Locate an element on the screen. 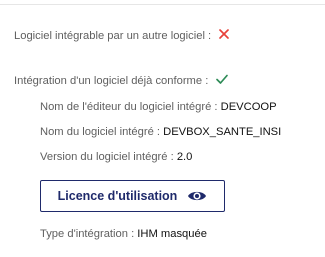  version-row: Version du logiciel intégré : 2.0 is located at coordinates (116, 157).